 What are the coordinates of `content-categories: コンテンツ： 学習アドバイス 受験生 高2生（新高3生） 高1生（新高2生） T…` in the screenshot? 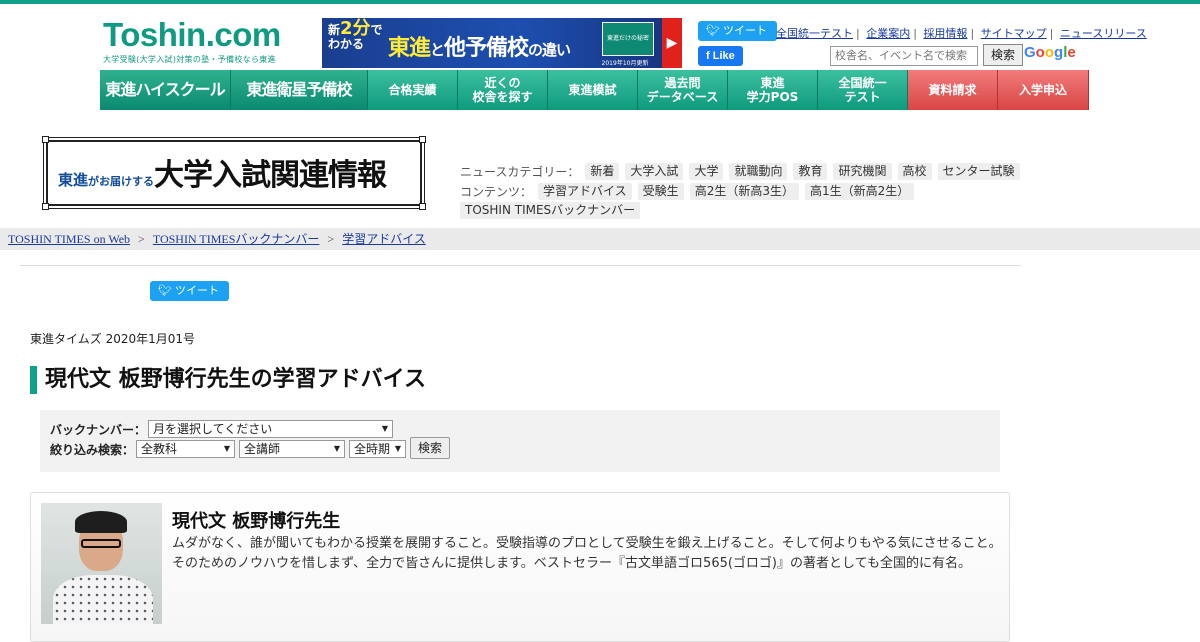 It's located at (745, 201).